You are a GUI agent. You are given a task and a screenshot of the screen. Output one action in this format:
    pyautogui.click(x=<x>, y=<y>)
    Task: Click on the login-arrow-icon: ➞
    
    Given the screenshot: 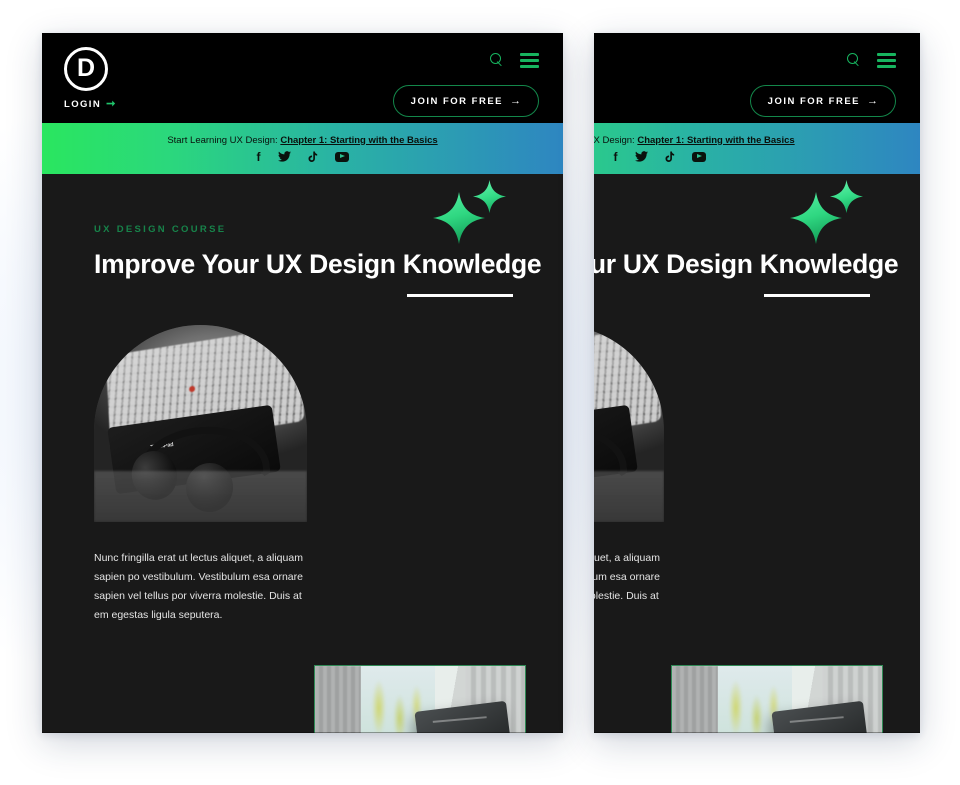 What is the action you would take?
    pyautogui.click(x=111, y=104)
    